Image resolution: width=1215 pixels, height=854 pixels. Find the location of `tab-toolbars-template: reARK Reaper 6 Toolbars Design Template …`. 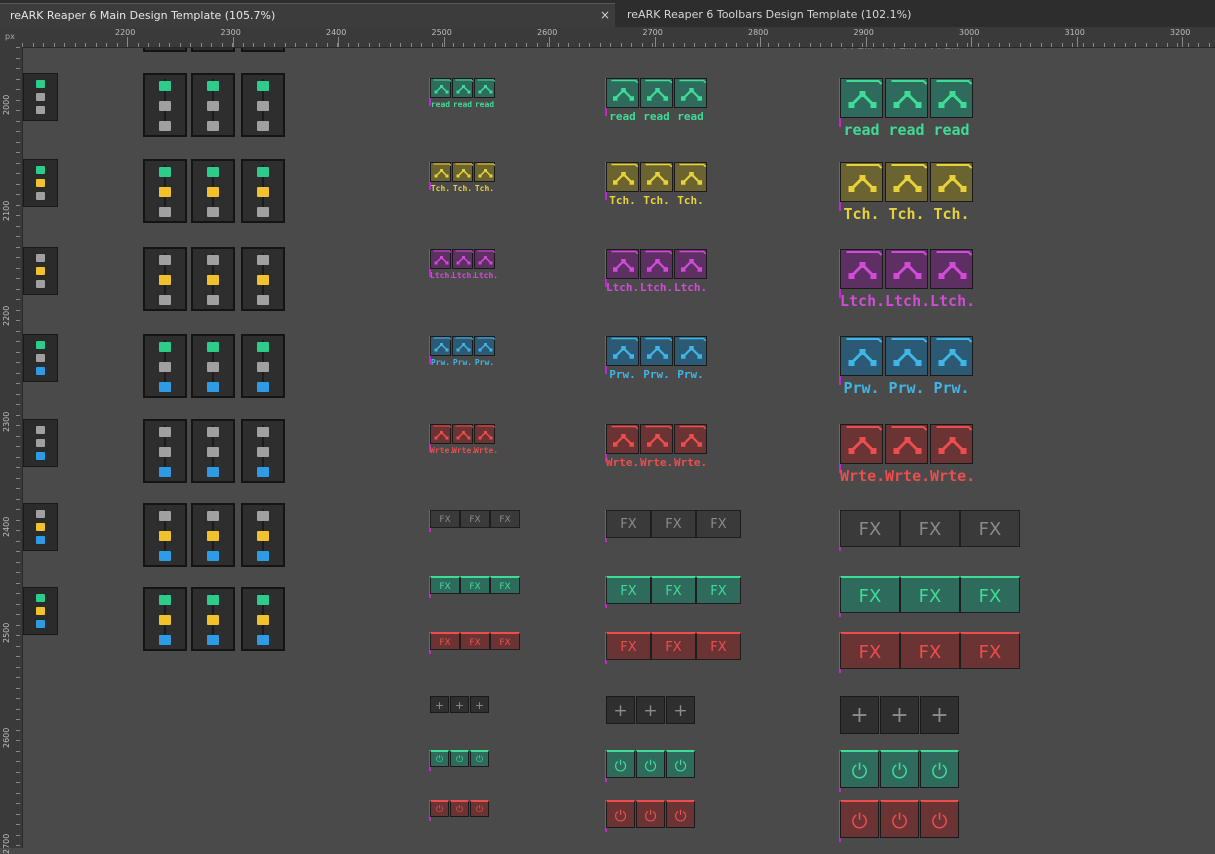

tab-toolbars-template: reARK Reaper 6 Toolbars Design Template … is located at coordinates (916, 15).